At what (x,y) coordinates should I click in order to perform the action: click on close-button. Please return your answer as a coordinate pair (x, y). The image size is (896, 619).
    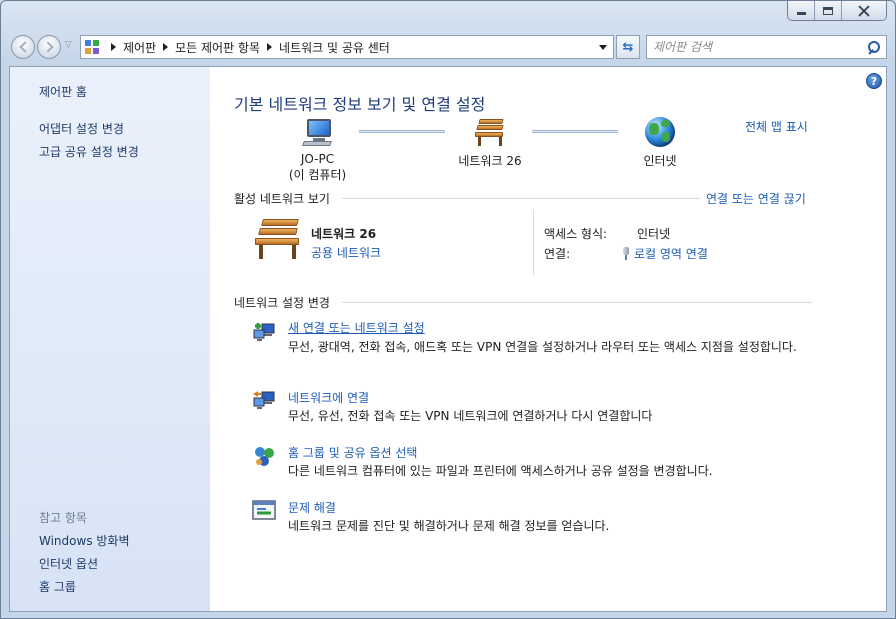
    Looking at the image, I should click on (864, 10).